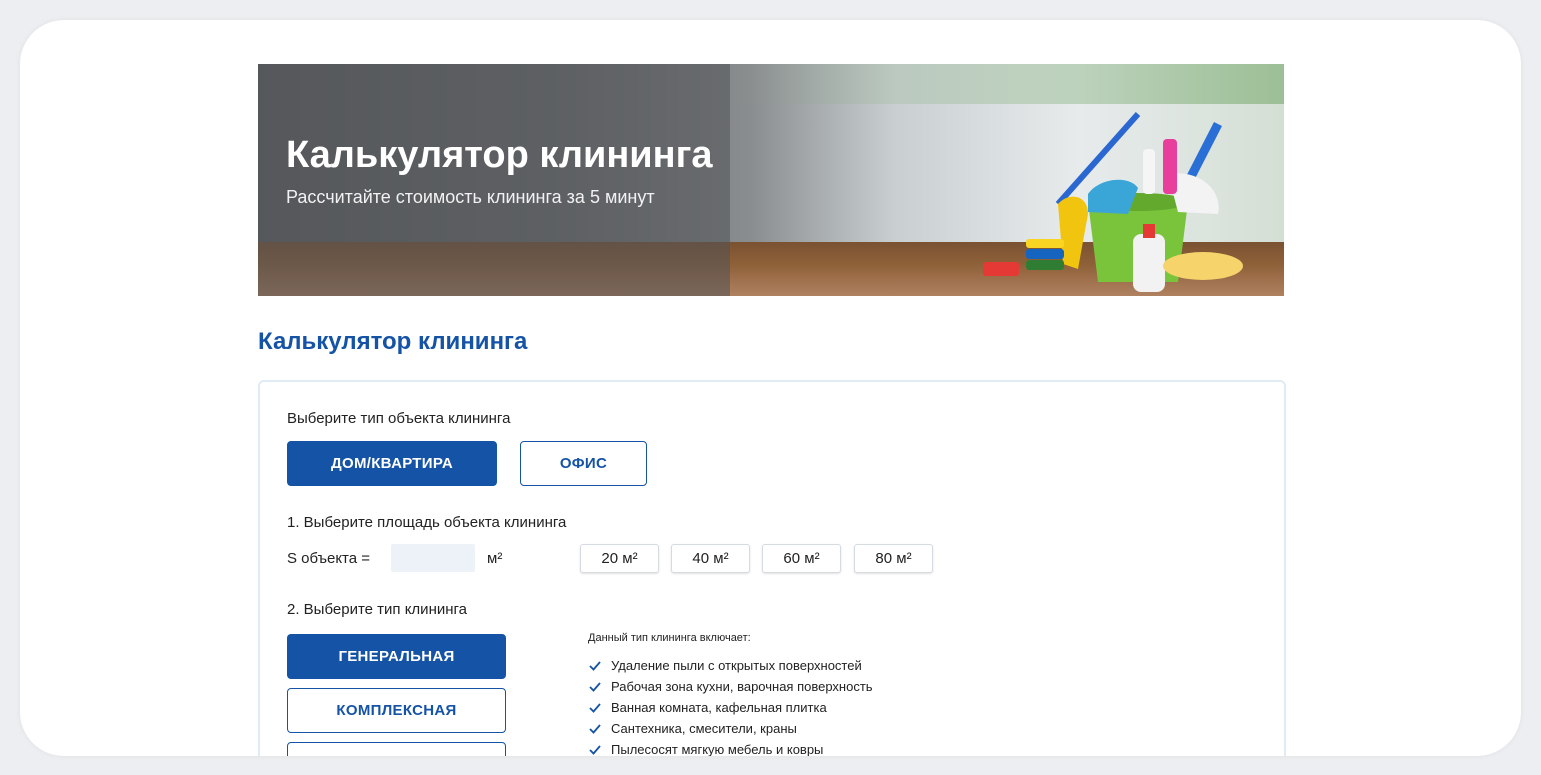 Image resolution: width=1541 pixels, height=775 pixels. I want to click on feature-item: Рабочая зона кухни, варочная поверхность, so click(730, 686).